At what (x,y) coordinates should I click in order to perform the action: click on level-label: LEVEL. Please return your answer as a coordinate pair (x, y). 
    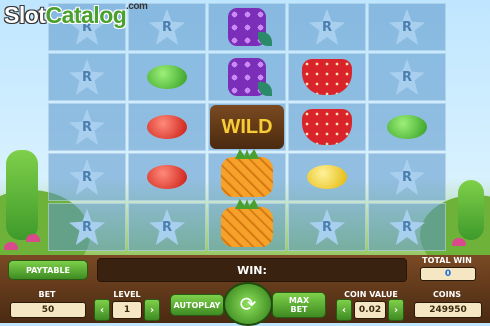
    Looking at the image, I should click on (127, 294).